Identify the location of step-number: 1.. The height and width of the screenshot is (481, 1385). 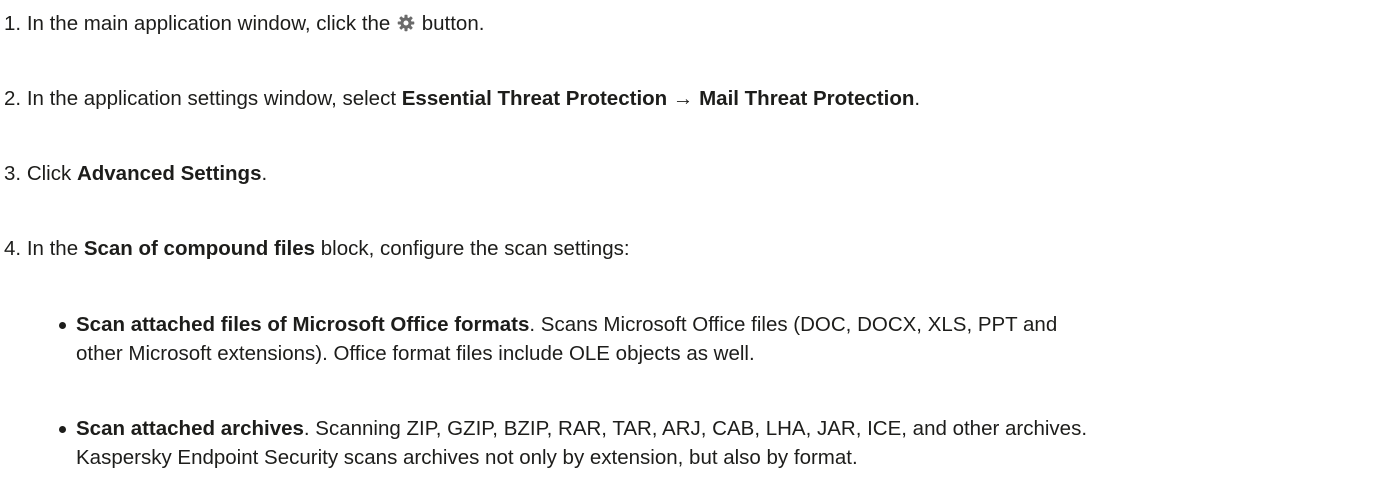
(13, 23).